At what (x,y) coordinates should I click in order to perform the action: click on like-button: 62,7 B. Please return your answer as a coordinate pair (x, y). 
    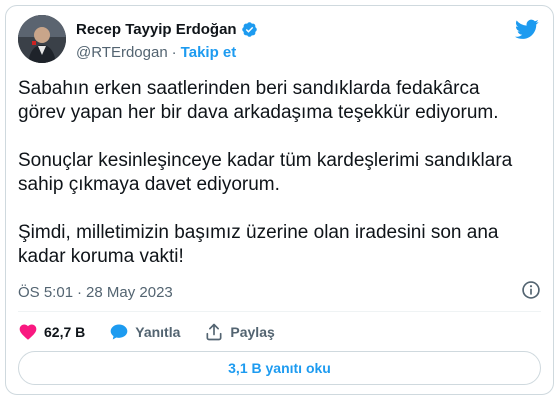
    Looking at the image, I should click on (51, 332).